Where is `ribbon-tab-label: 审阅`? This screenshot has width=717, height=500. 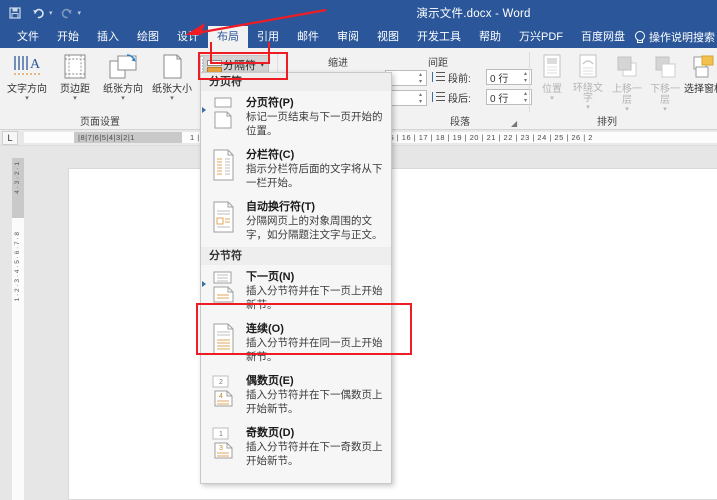
ribbon-tab-label: 审阅 is located at coordinates (348, 37).